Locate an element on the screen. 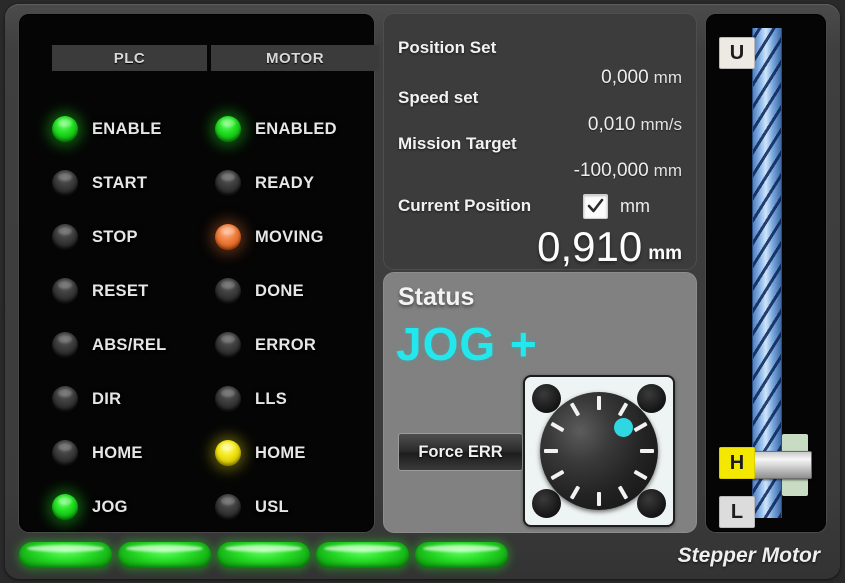 This screenshot has height=583, width=845. plc-signal-label: HOME is located at coordinates (117, 452).